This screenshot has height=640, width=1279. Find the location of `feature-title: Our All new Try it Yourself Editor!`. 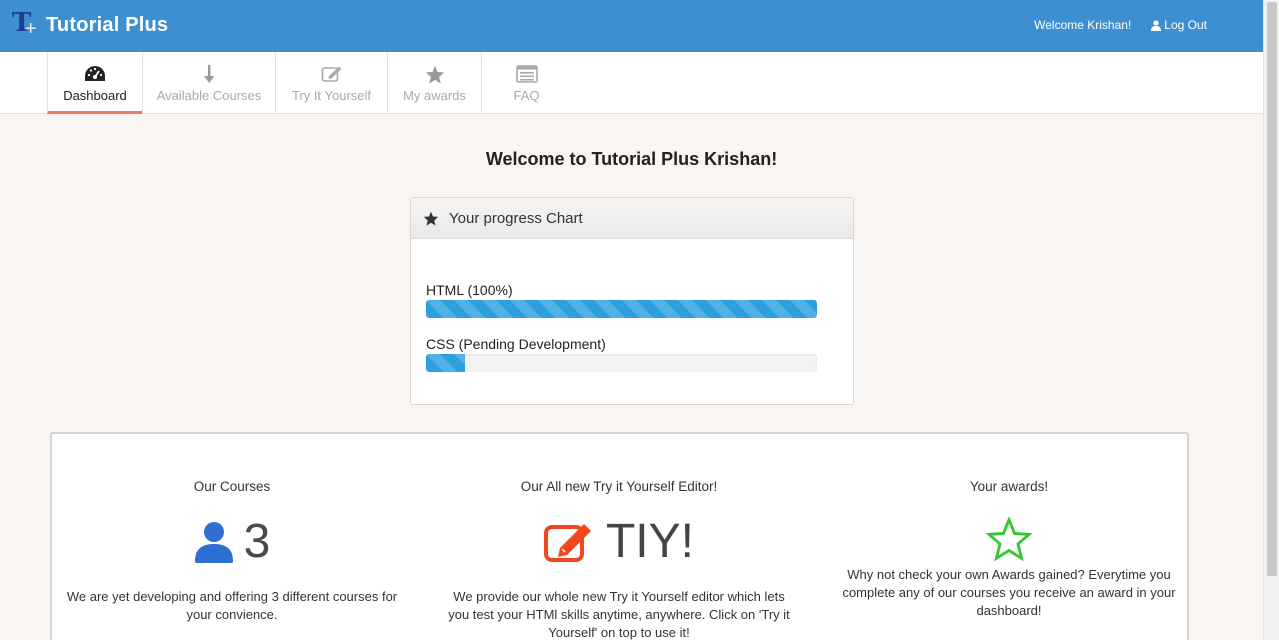

feature-title: Our All new Try it Yourself Editor! is located at coordinates (619, 486).